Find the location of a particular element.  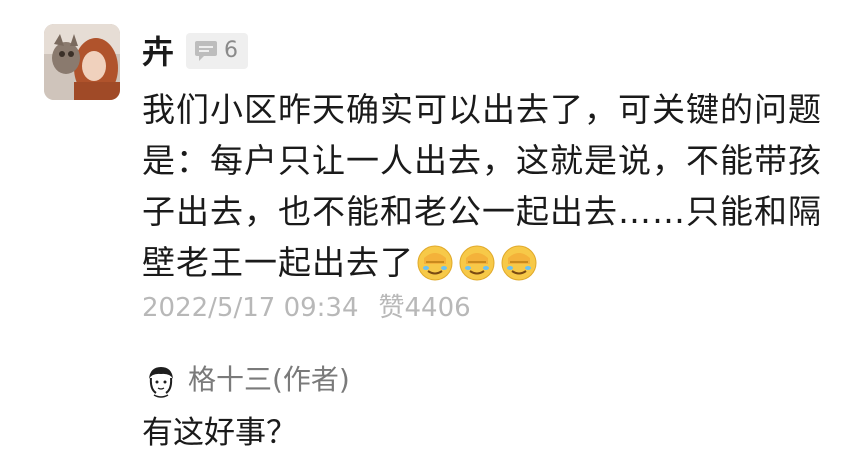

reply-avatar is located at coordinates (161, 380).